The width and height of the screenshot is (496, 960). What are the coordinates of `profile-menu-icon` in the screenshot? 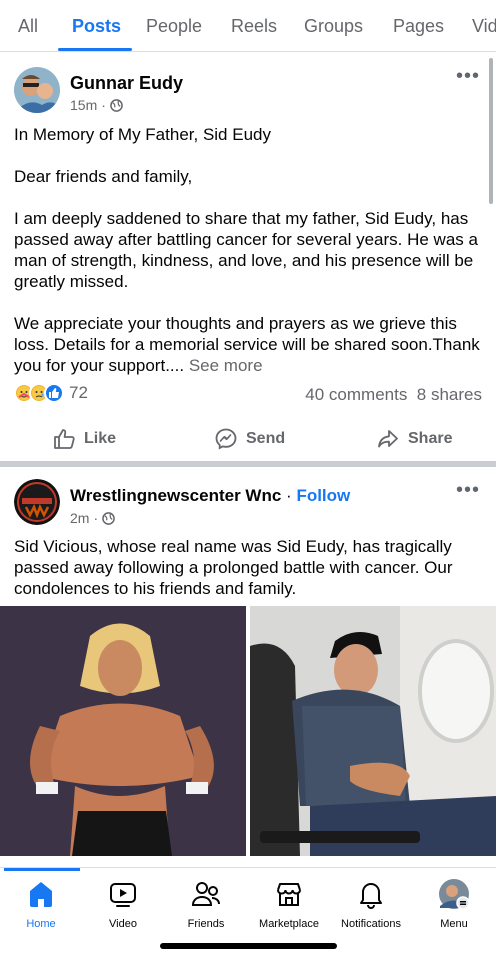 It's located at (454, 894).